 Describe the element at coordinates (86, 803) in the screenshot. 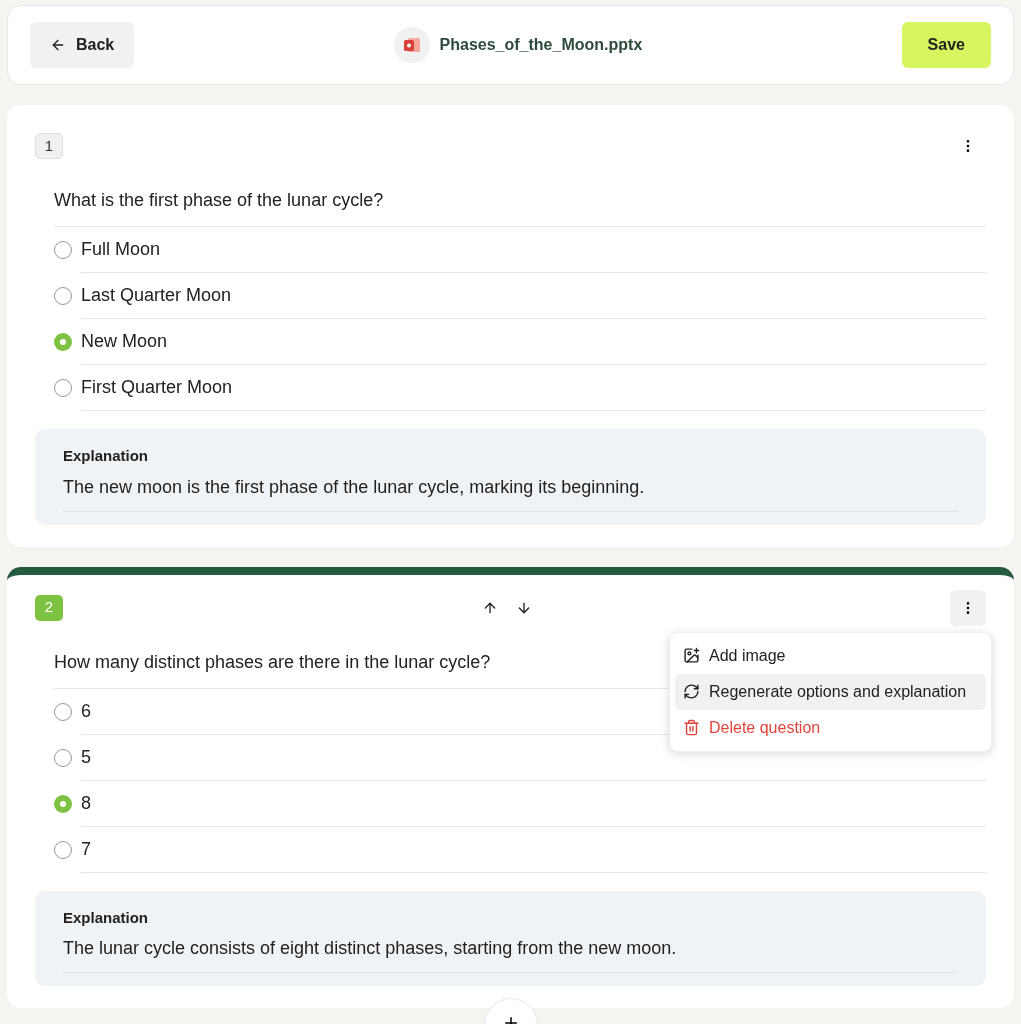

I see `option-text: 8` at that location.